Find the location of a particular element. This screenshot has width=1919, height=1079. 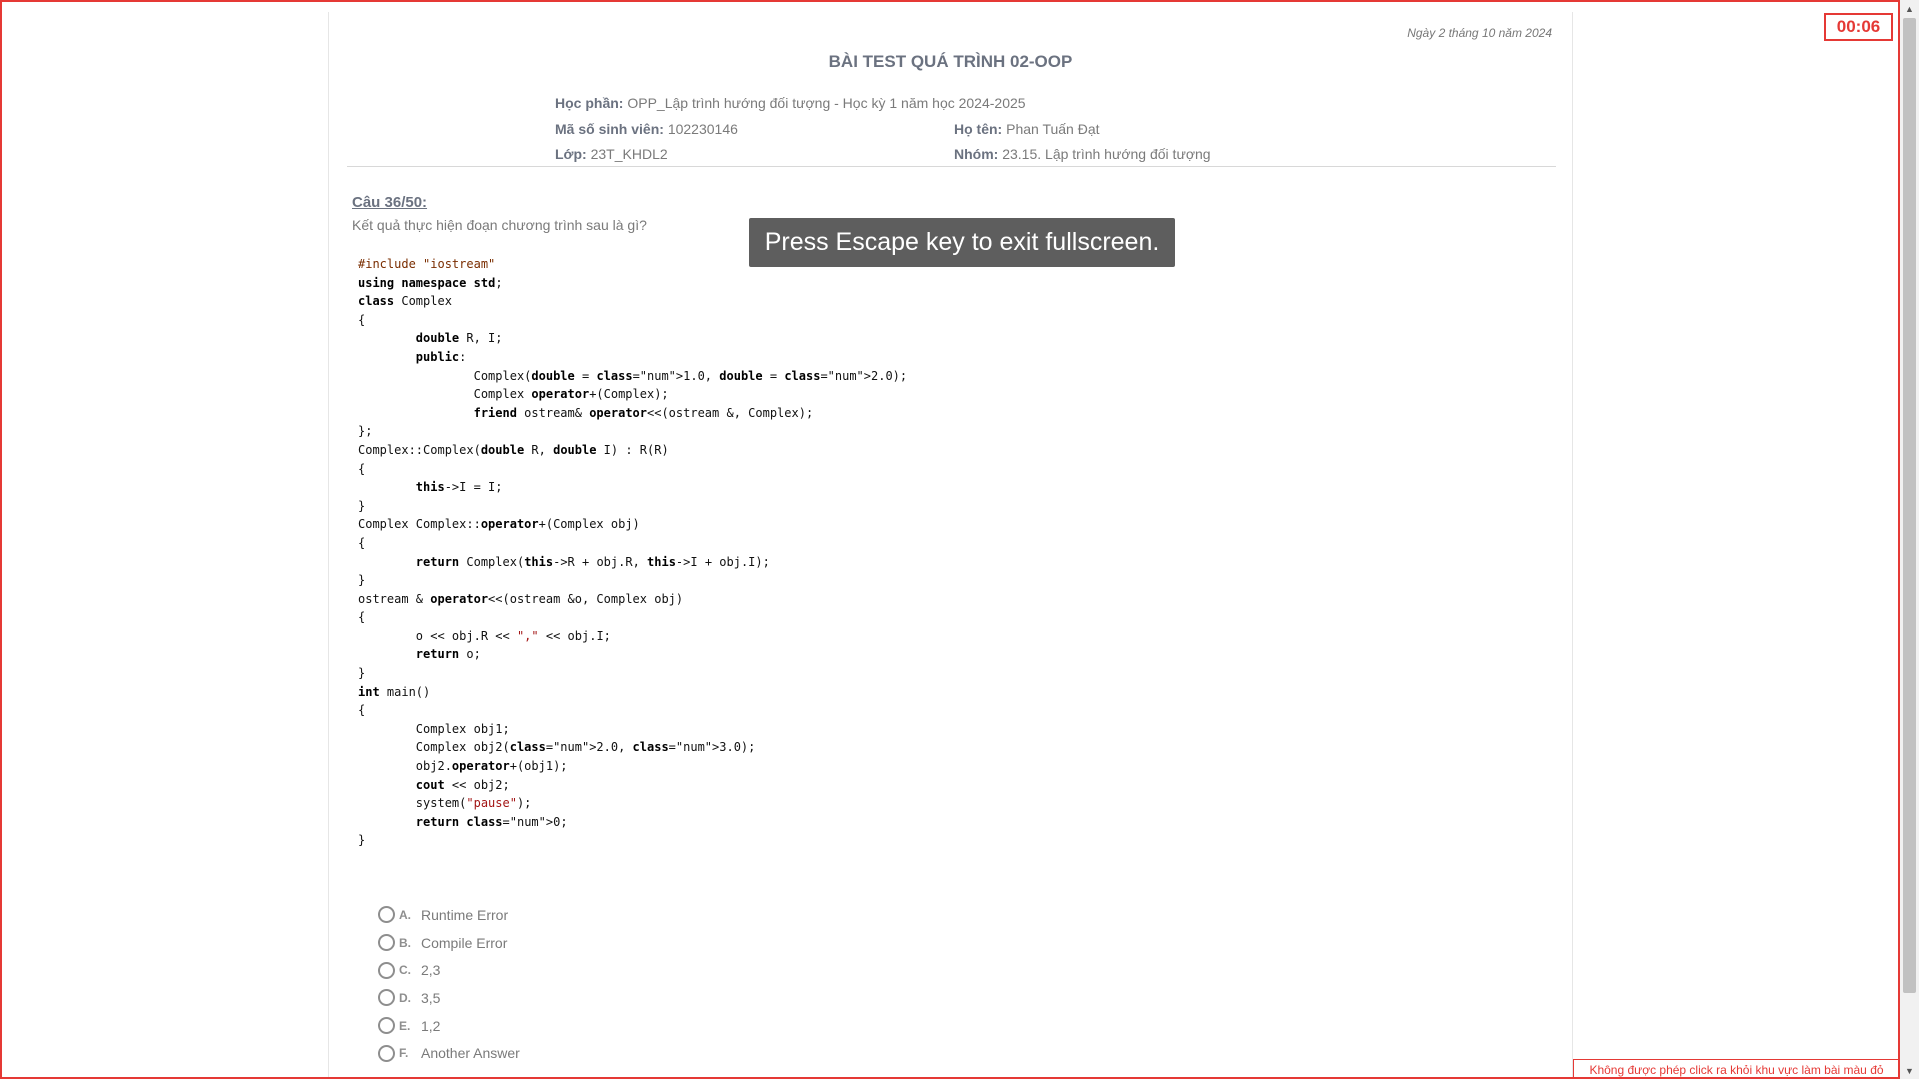

code-line: class Complex is located at coordinates (405, 301).